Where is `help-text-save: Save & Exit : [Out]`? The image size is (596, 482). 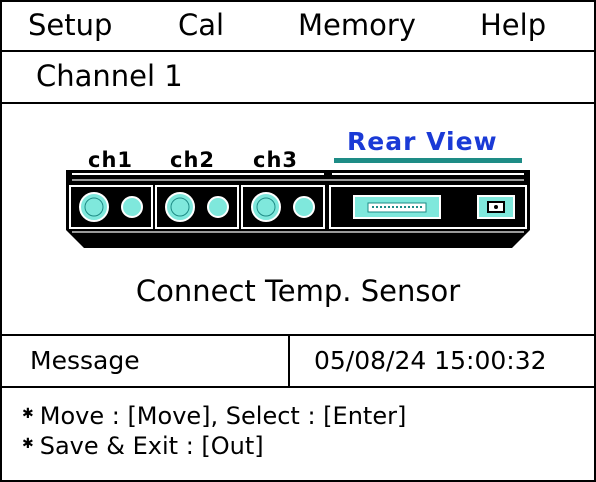
help-text-save: Save & Exit : [Out] is located at coordinates (151, 446).